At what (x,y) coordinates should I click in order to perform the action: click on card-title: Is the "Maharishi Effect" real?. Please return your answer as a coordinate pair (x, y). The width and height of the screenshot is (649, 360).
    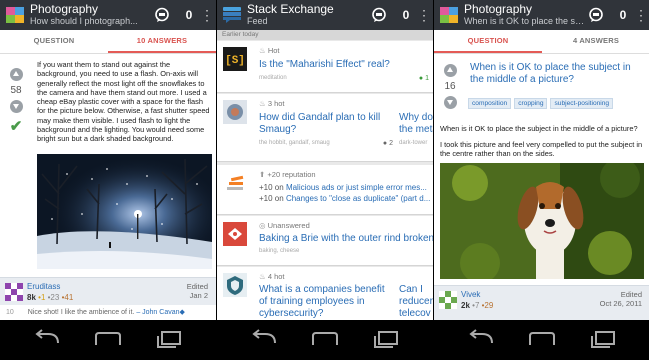
    Looking at the image, I should click on (344, 65).